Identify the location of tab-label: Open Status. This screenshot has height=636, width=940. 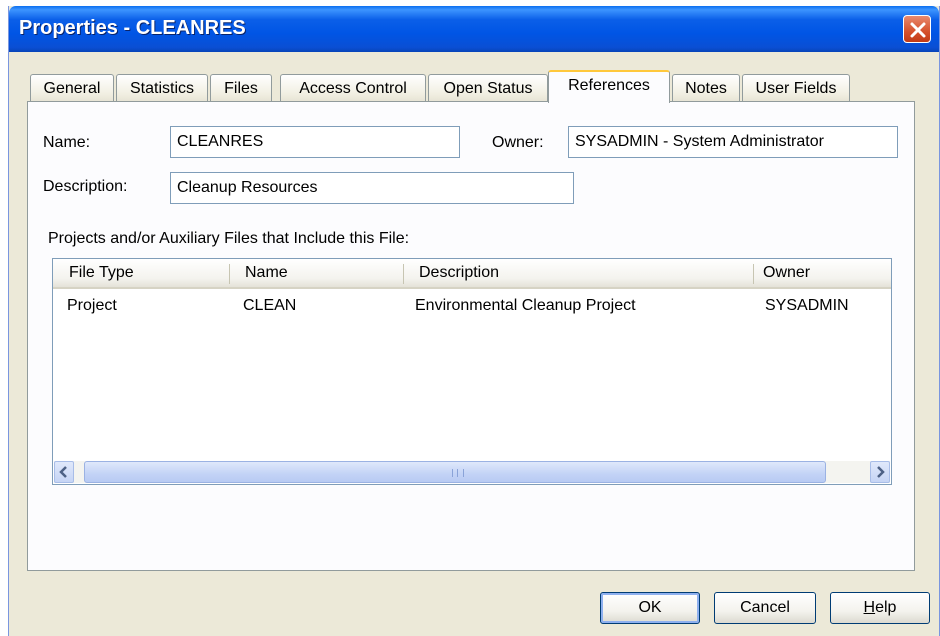
(488, 88).